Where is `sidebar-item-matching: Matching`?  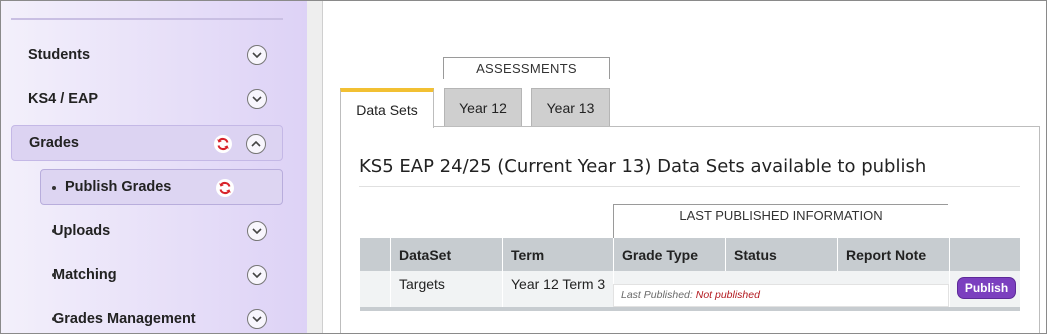 sidebar-item-matching: Matching is located at coordinates (147, 275).